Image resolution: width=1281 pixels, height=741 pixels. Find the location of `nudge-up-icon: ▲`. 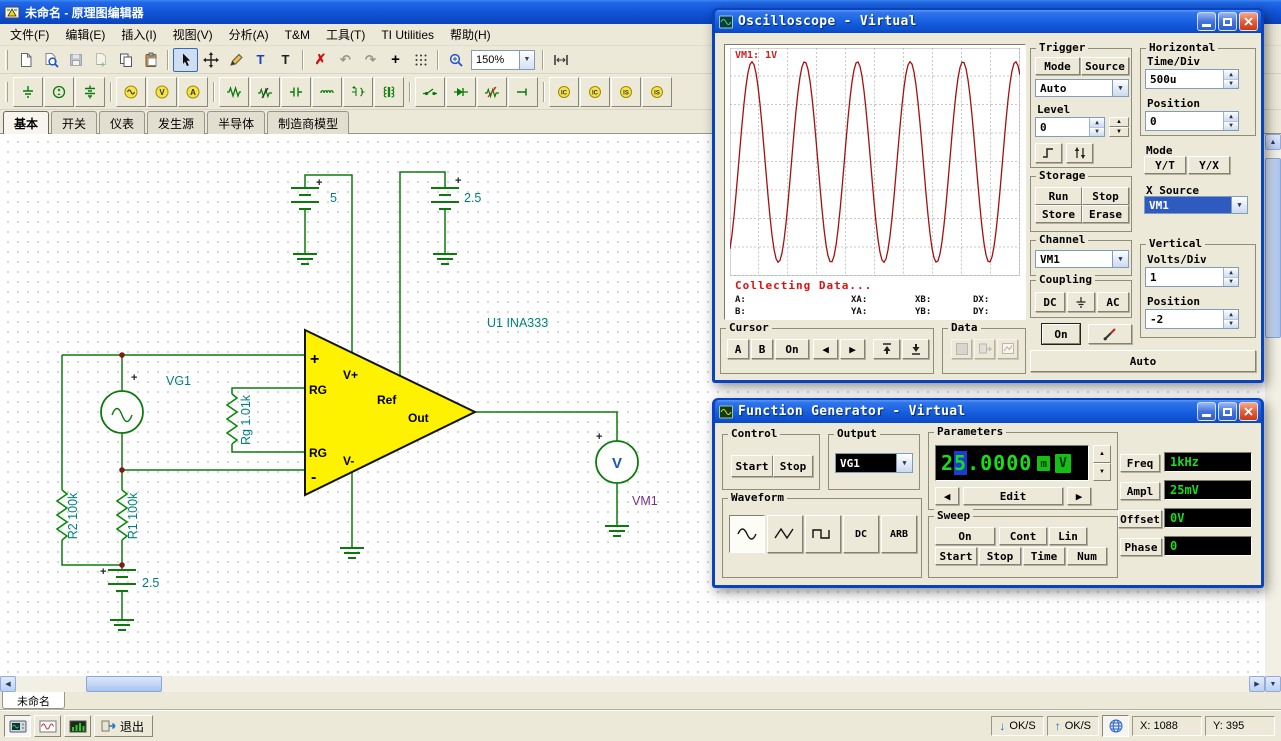

nudge-up-icon: ▲ is located at coordinates (1102, 454).